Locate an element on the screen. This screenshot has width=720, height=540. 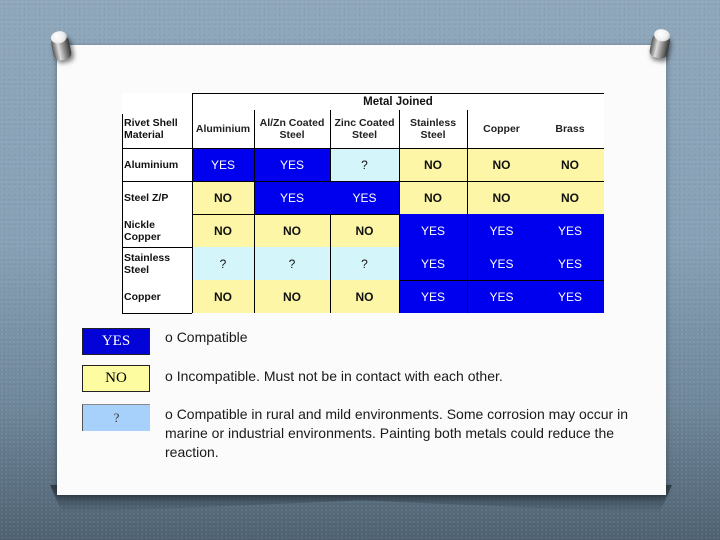
column-header: Copper is located at coordinates (501, 129).